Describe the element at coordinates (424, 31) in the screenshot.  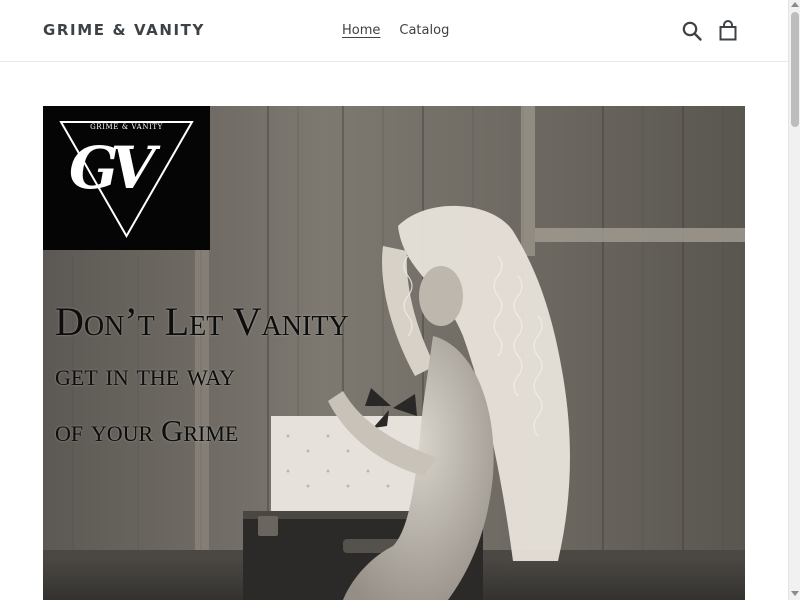
I see `nav-catalog-link: Catalog` at that location.